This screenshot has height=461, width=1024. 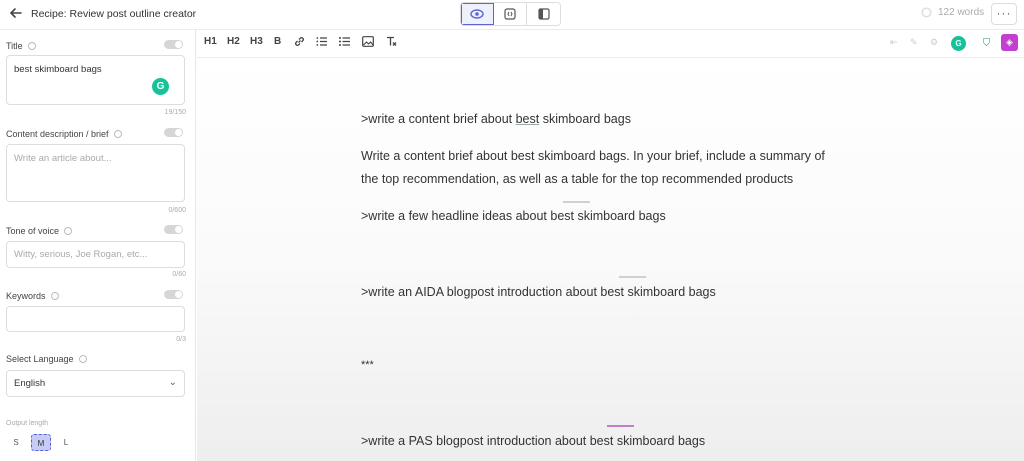 What do you see at coordinates (894, 42) in the screenshot?
I see `undo-icon: ⇤` at bounding box center [894, 42].